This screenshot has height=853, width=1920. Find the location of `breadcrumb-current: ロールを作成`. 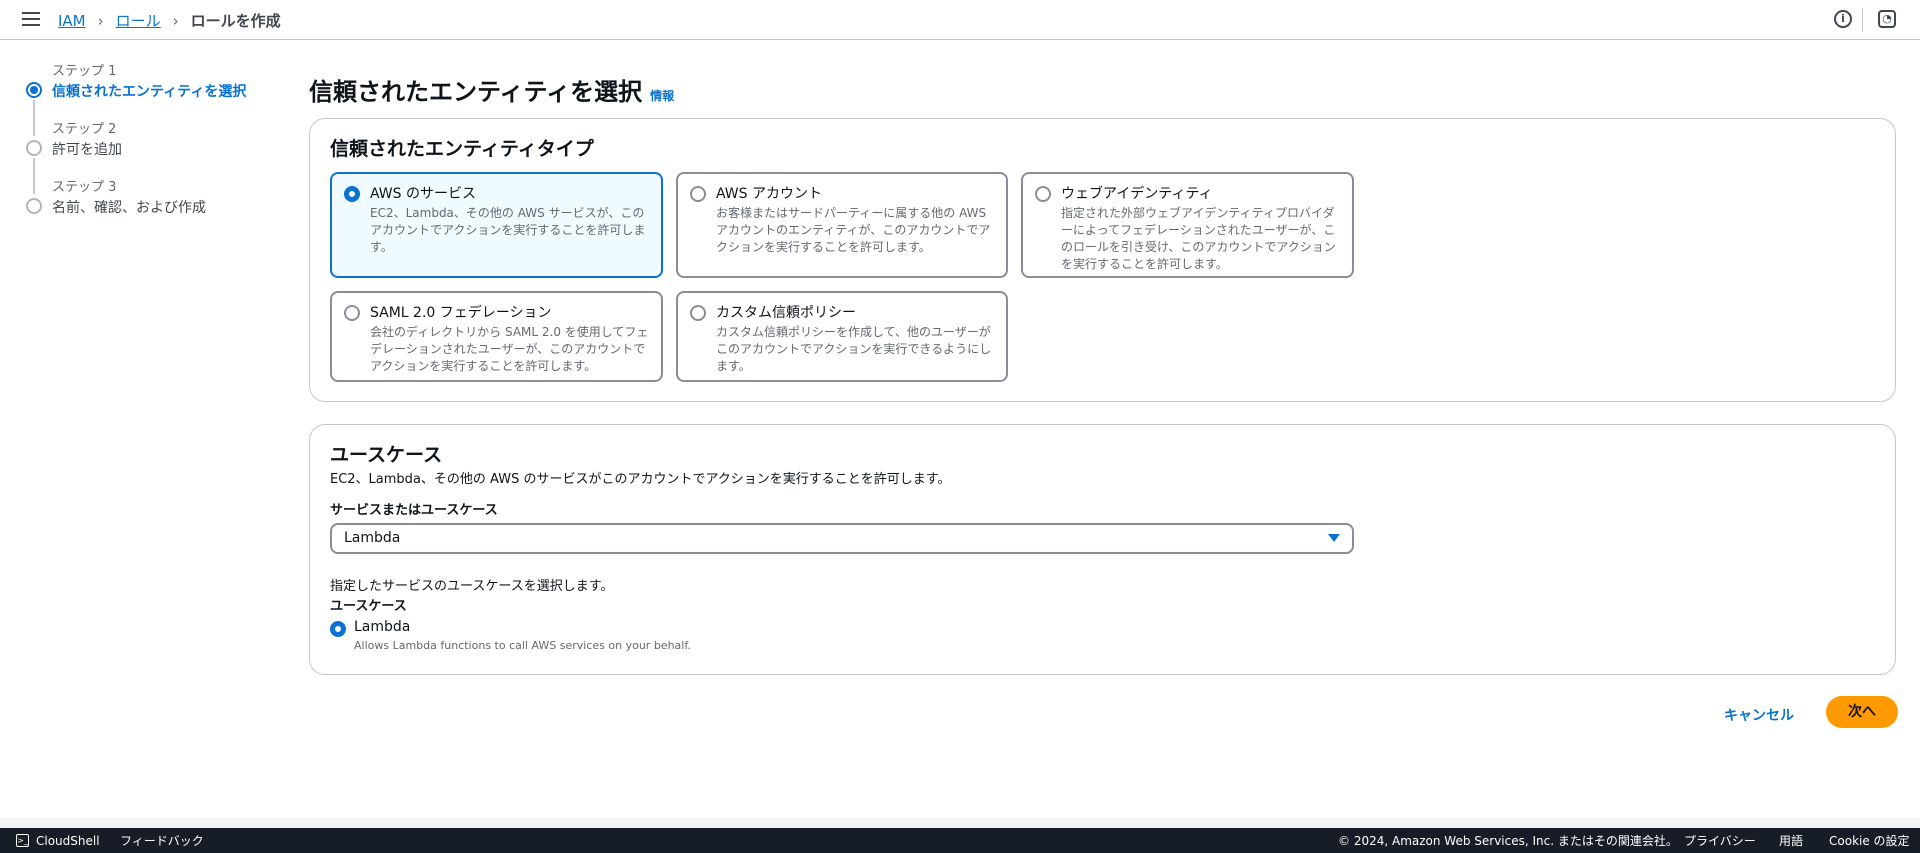

breadcrumb-current: ロールを作成 is located at coordinates (235, 21).